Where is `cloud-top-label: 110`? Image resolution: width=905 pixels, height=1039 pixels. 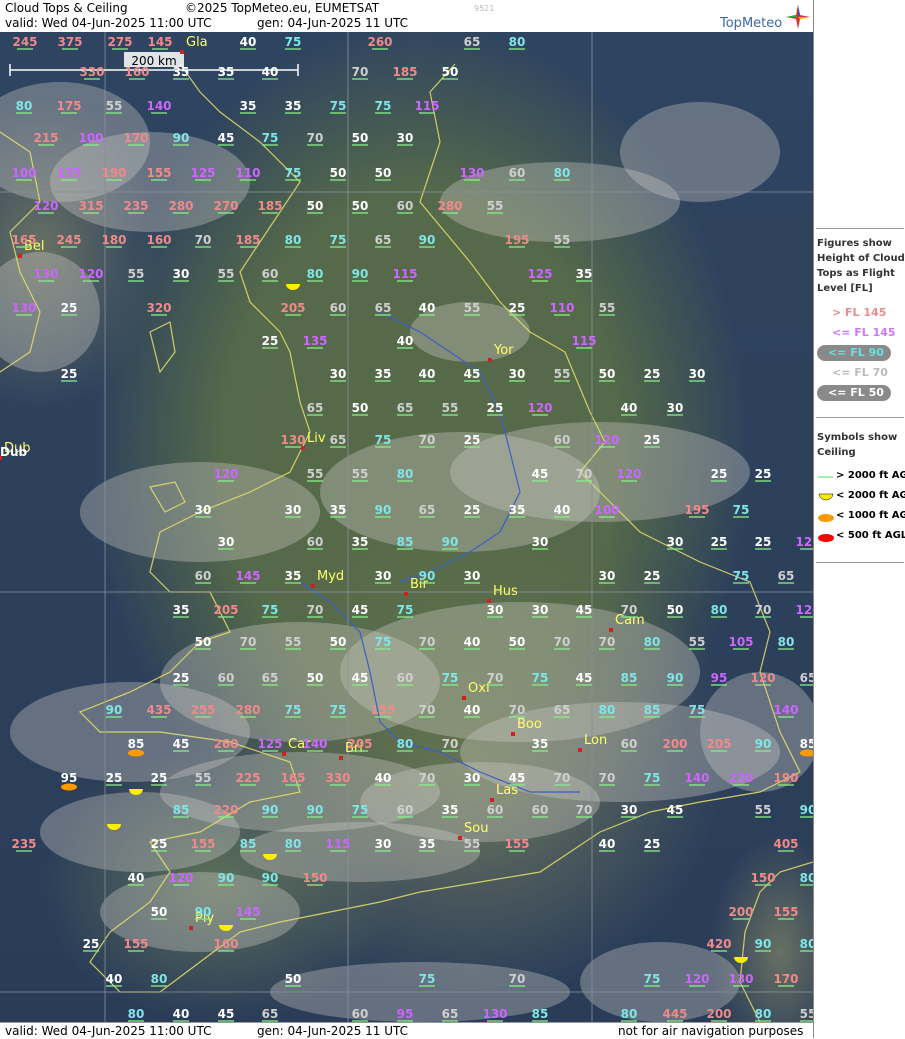 cloud-top-label: 110 is located at coordinates (247, 173).